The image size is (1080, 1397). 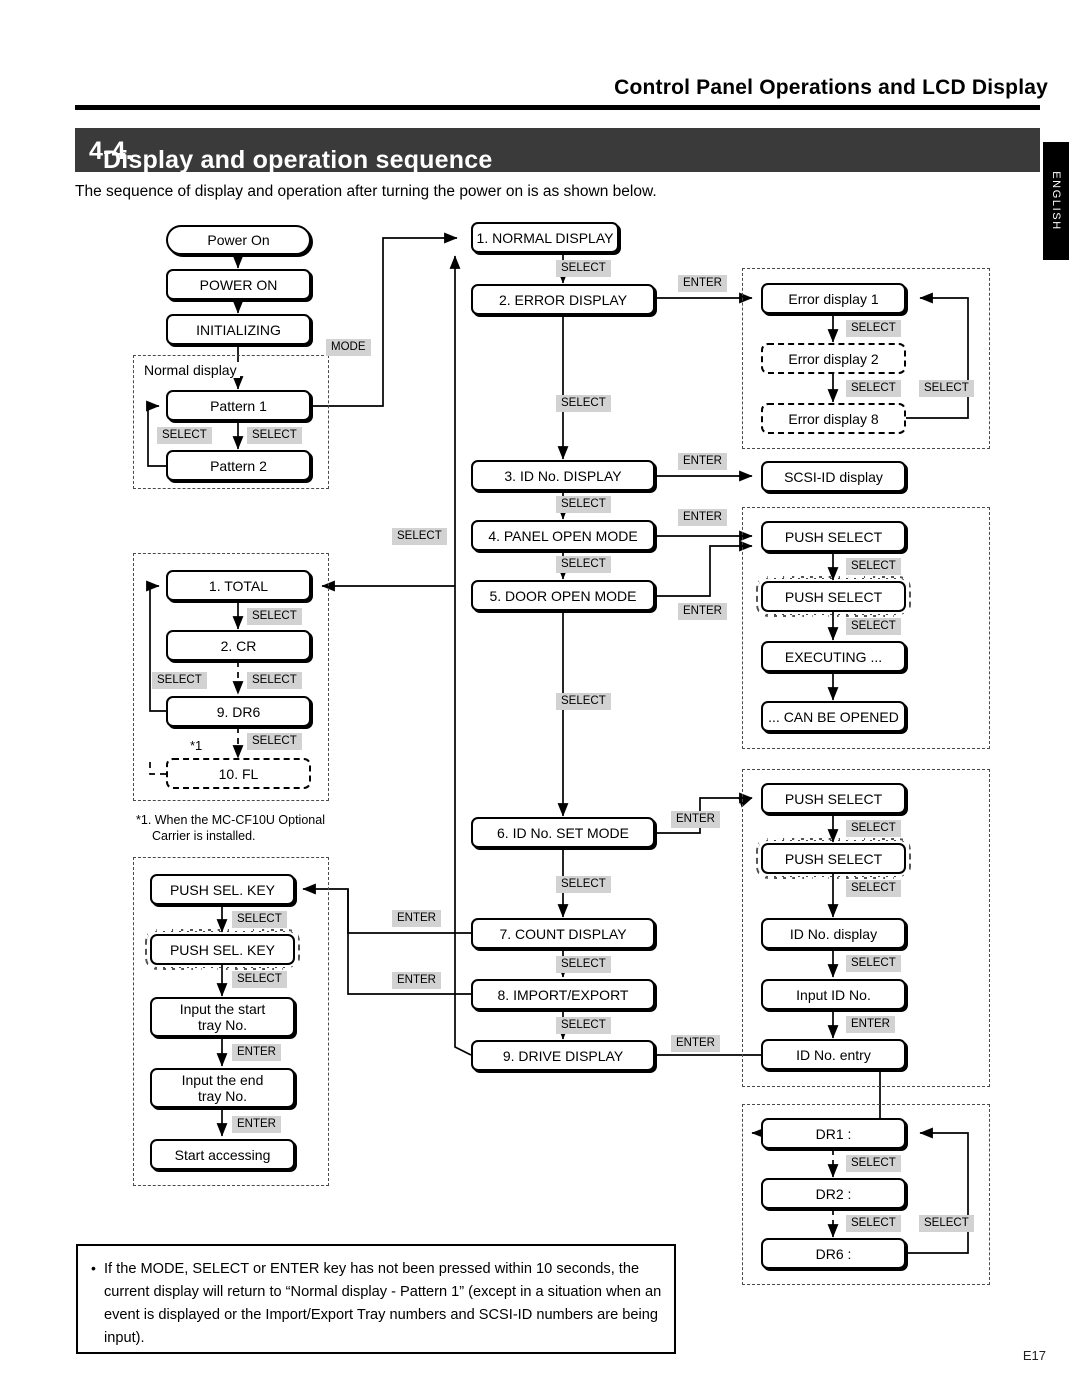 I want to click on node-label: 5. DOOR OPEN MODE, so click(x=563, y=595).